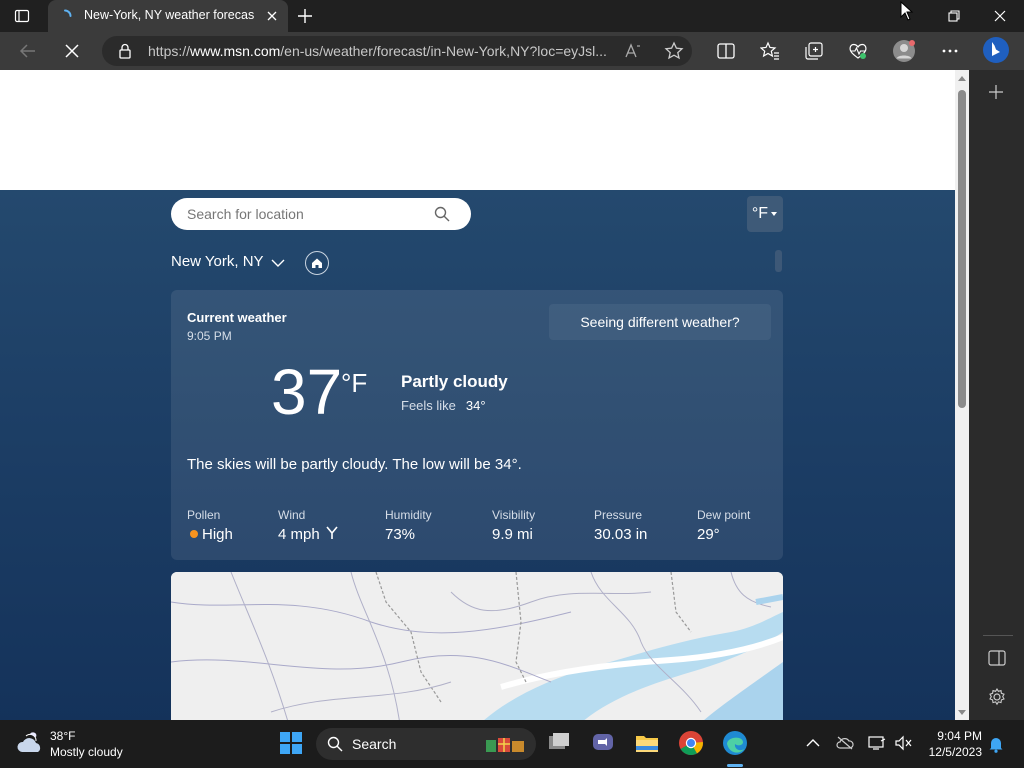  What do you see at coordinates (962, 712) in the screenshot?
I see `scroll-down-icon` at bounding box center [962, 712].